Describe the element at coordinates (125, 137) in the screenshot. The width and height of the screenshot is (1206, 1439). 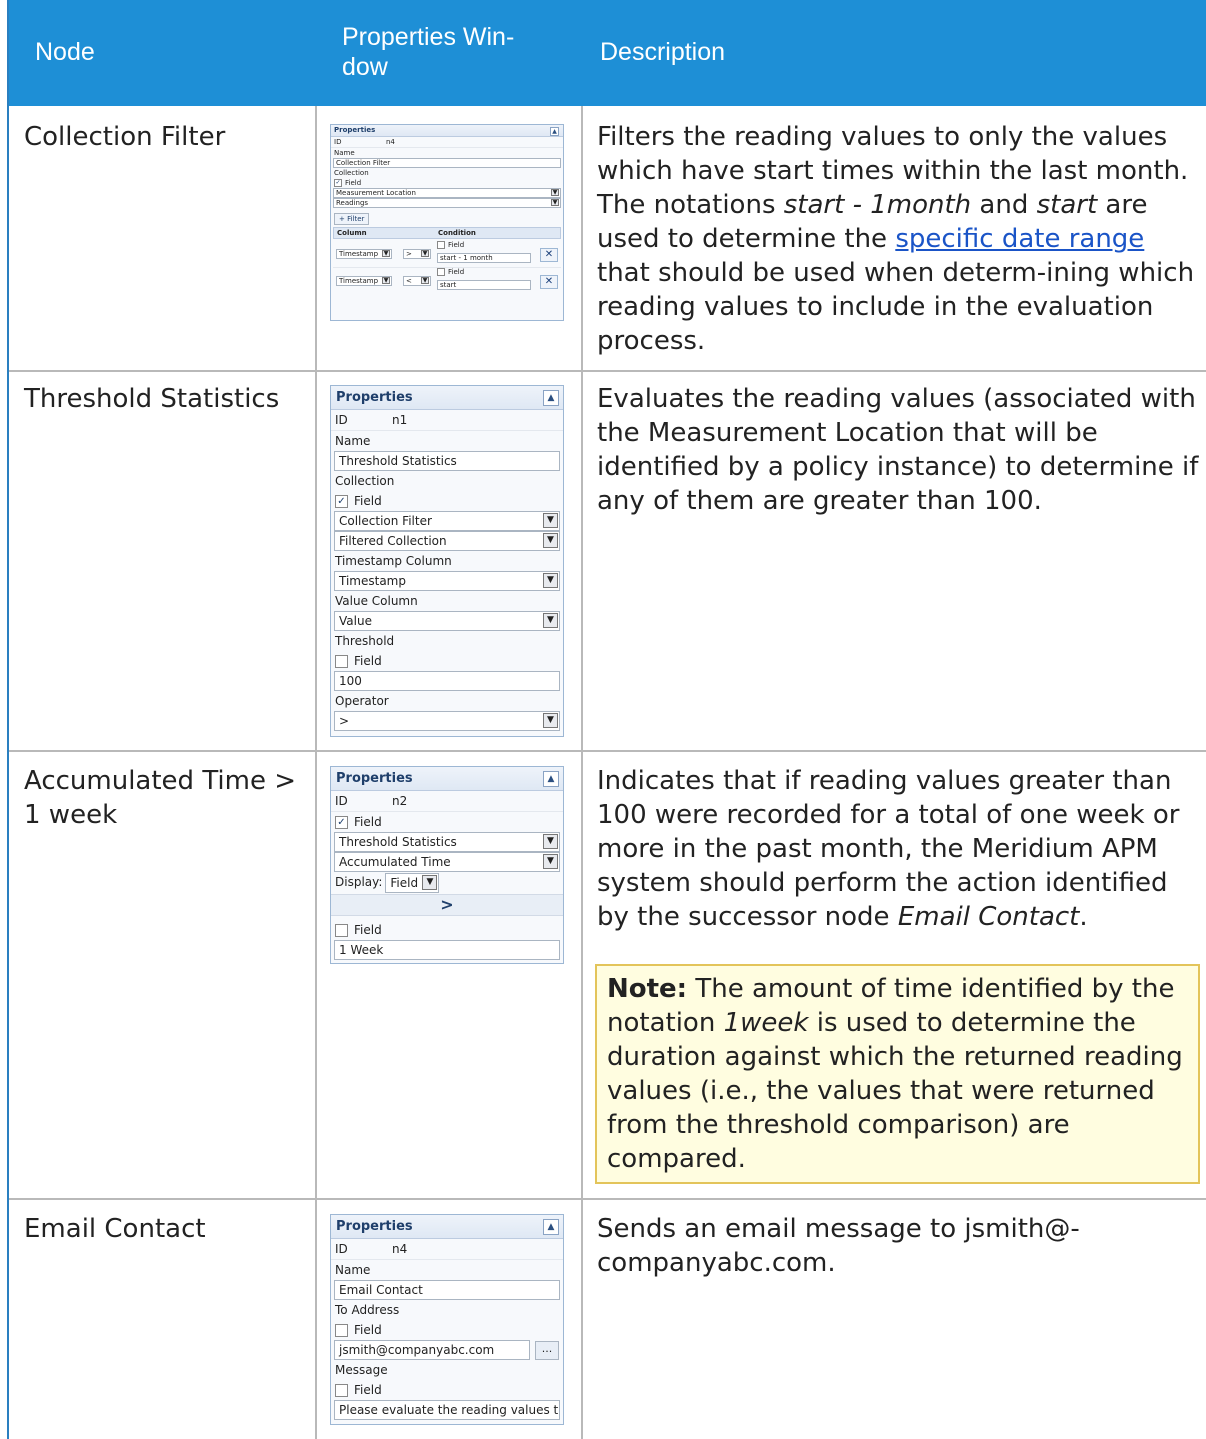
I see `node-name: Collection Filter` at that location.